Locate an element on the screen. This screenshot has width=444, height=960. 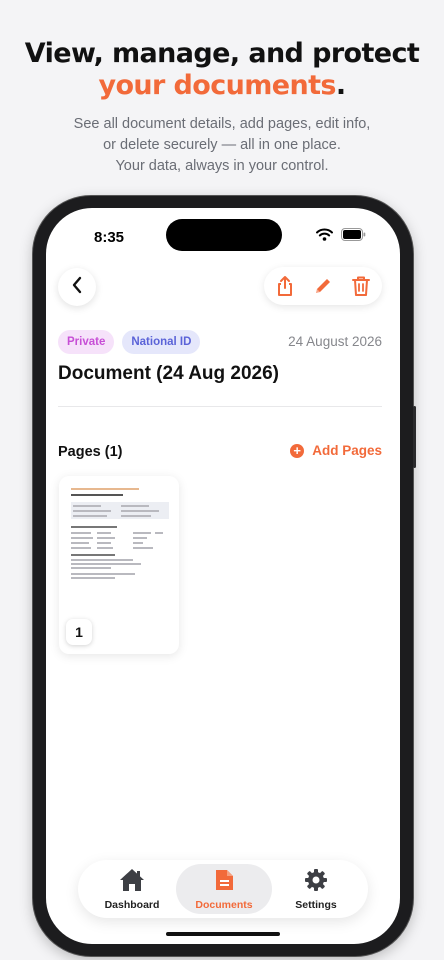
dynamic-island is located at coordinates (224, 235).